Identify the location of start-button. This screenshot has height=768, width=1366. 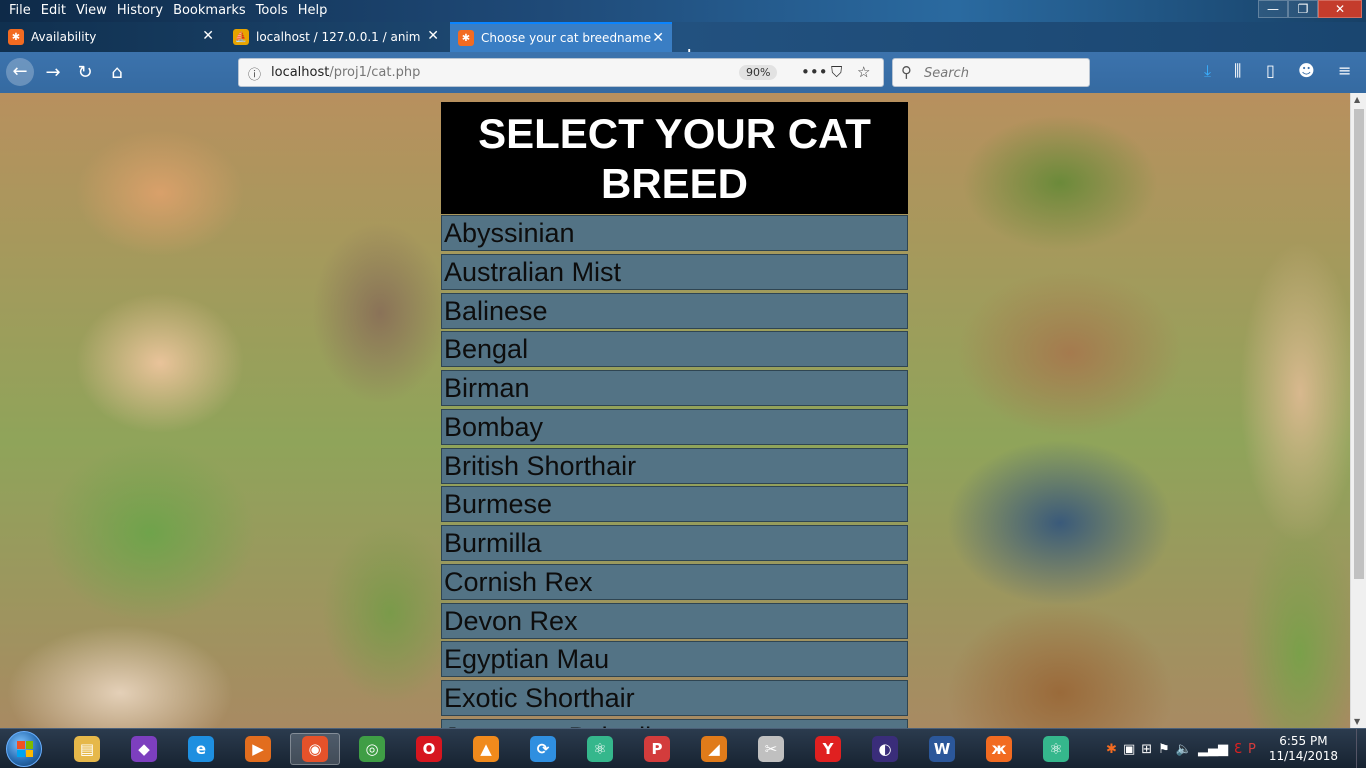
(24, 749).